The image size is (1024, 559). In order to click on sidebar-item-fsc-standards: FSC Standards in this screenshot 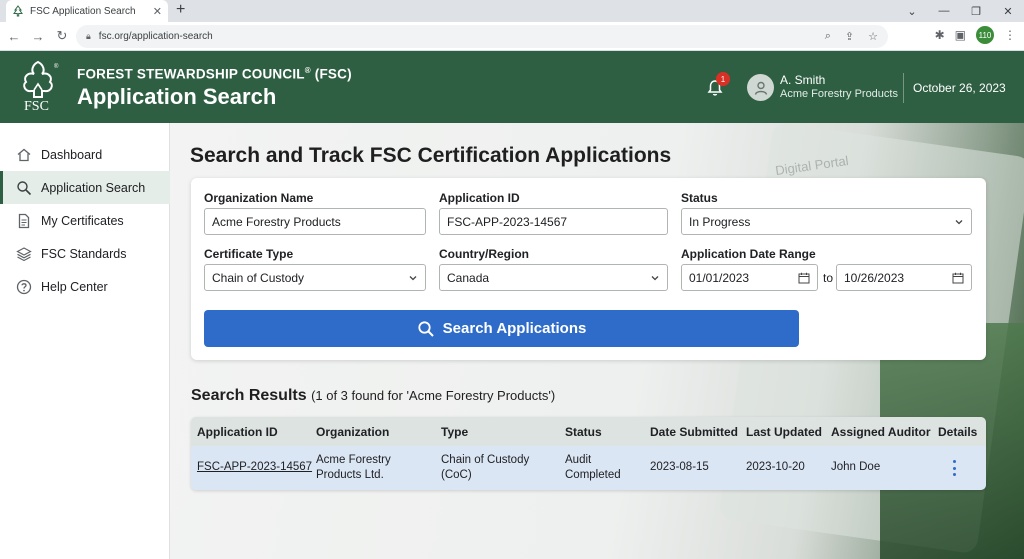, I will do `click(85, 253)`.